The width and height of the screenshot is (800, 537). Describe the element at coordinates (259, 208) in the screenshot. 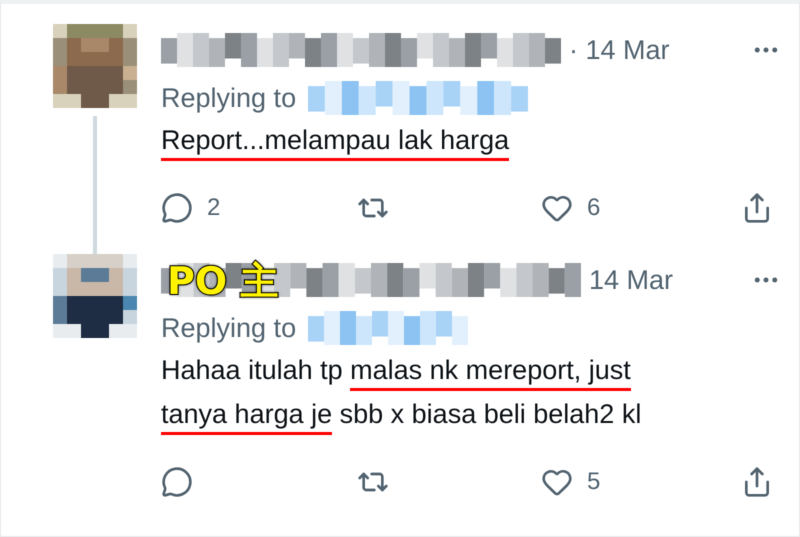

I see `reply-button: 2` at that location.